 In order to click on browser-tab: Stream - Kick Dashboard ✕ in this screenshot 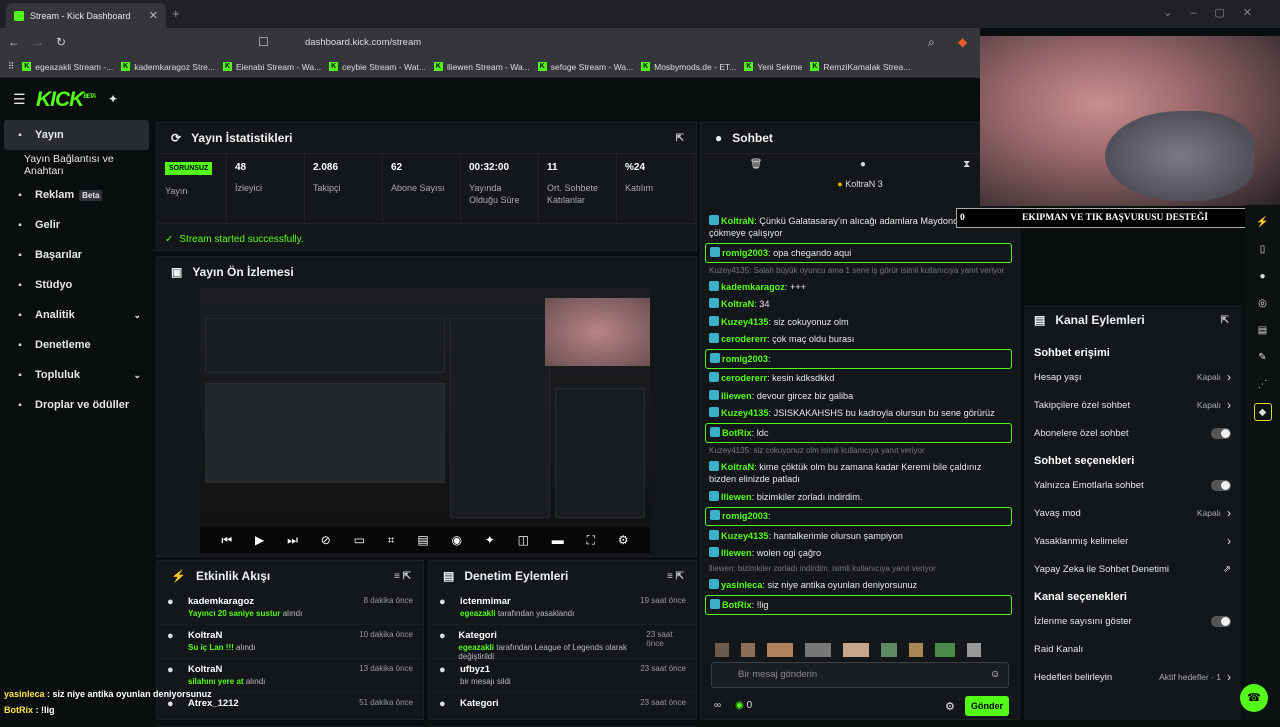, I will do `click(86, 15)`.